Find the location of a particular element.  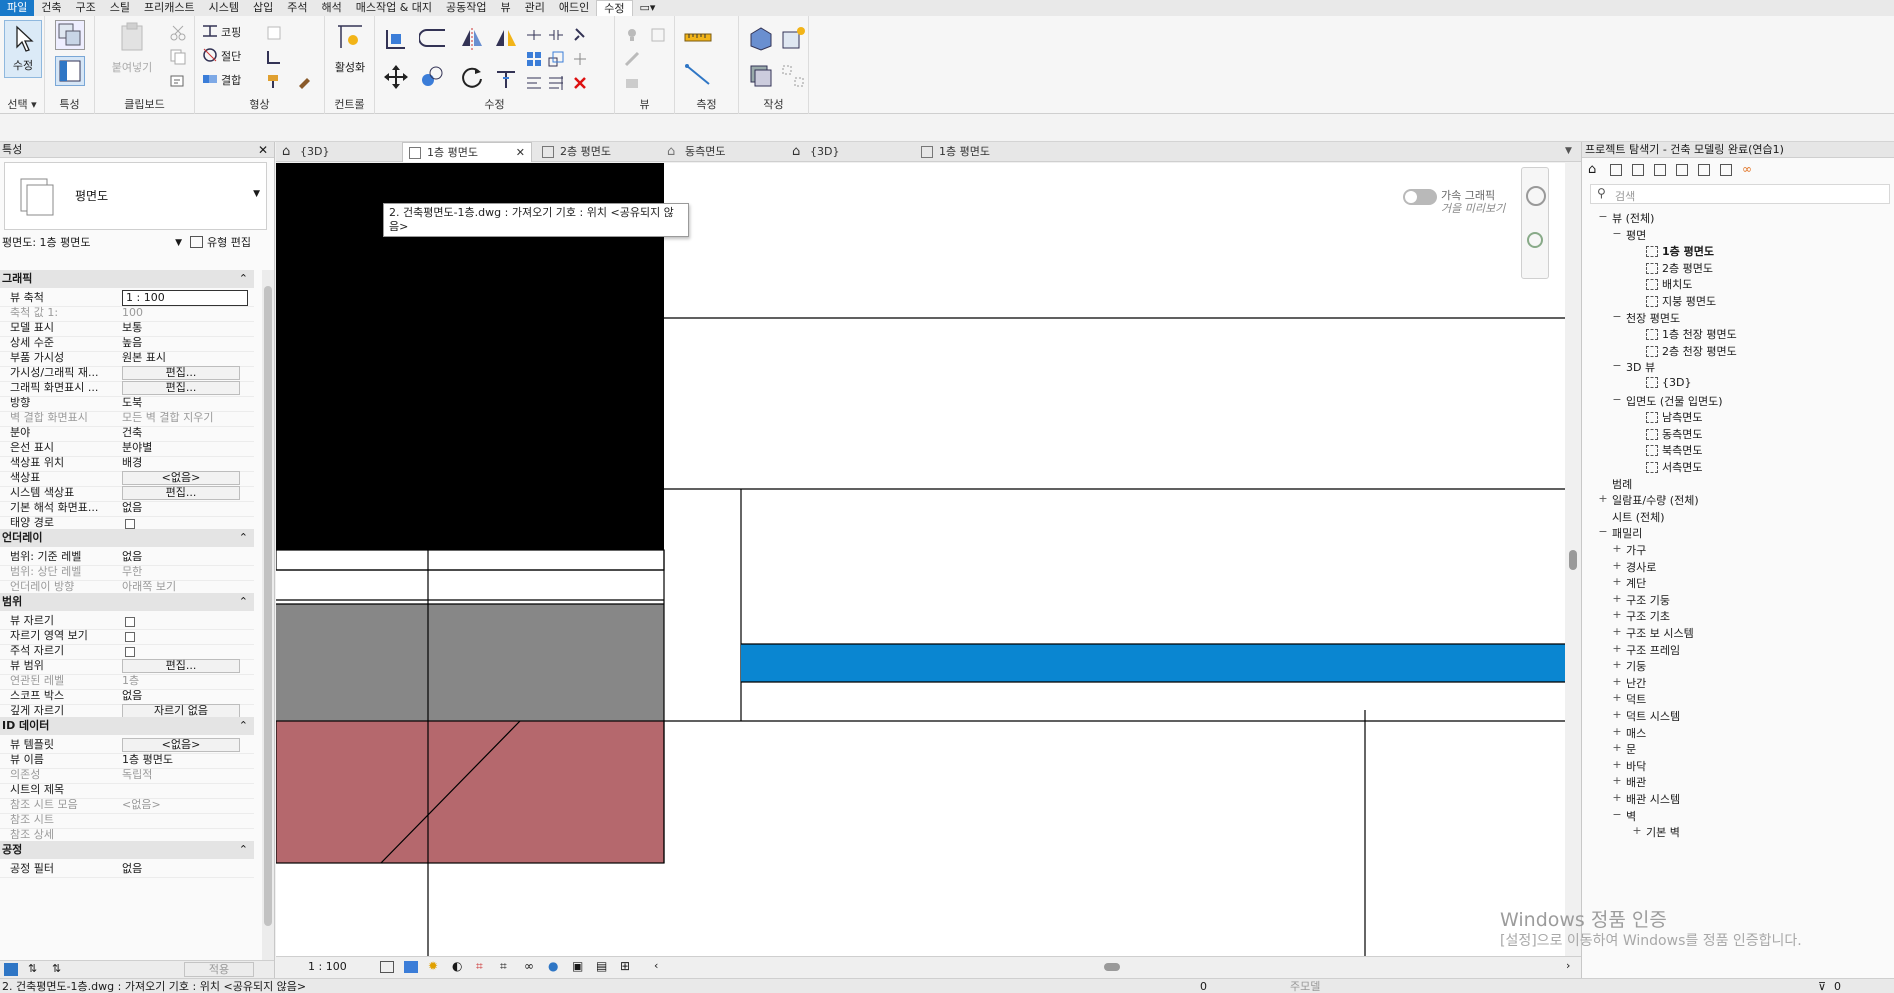

select-dropdown: 선택 ▾ is located at coordinates (22, 104).